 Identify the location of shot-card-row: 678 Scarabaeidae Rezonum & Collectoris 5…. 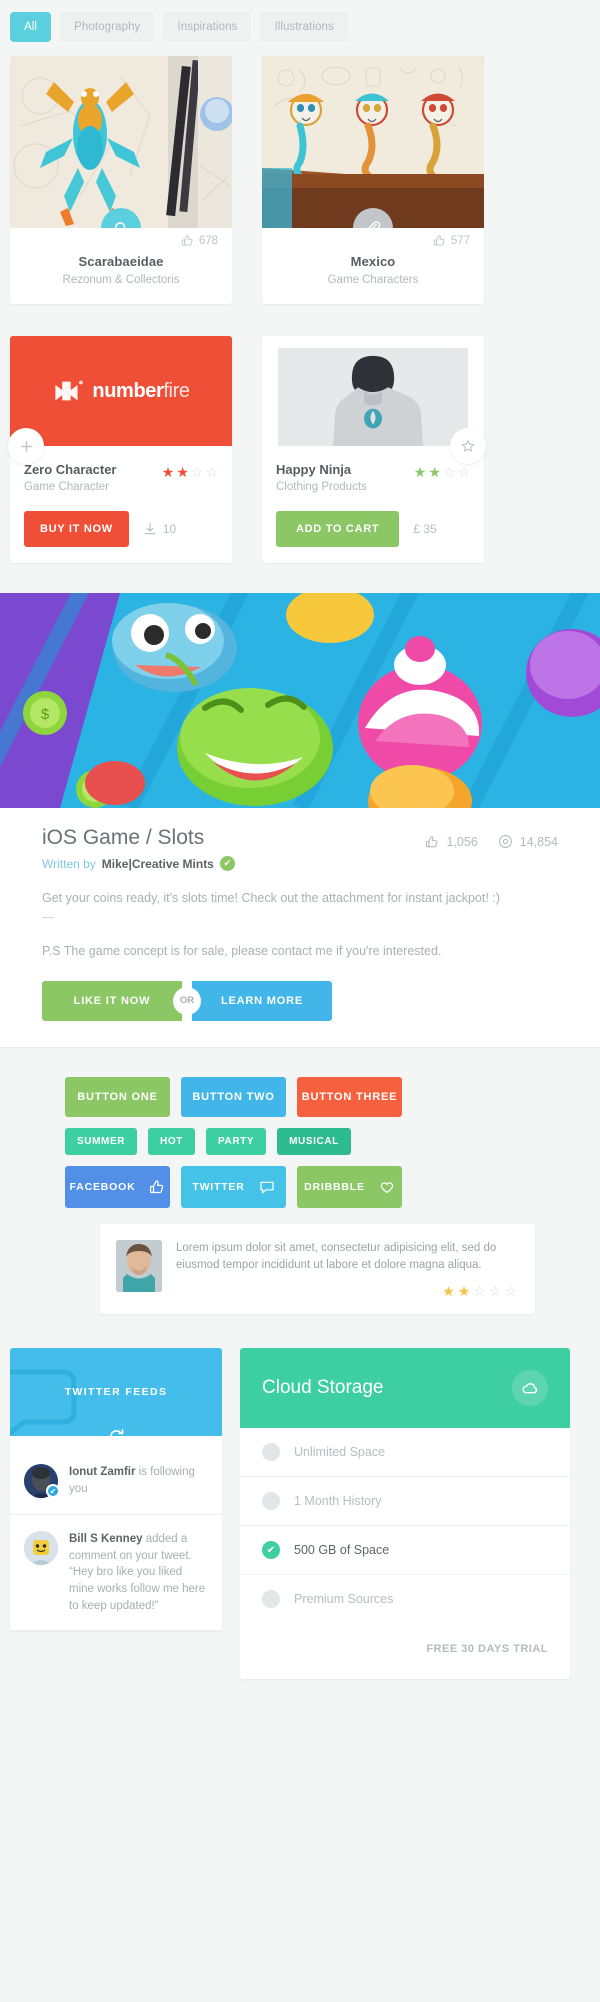
(300, 180).